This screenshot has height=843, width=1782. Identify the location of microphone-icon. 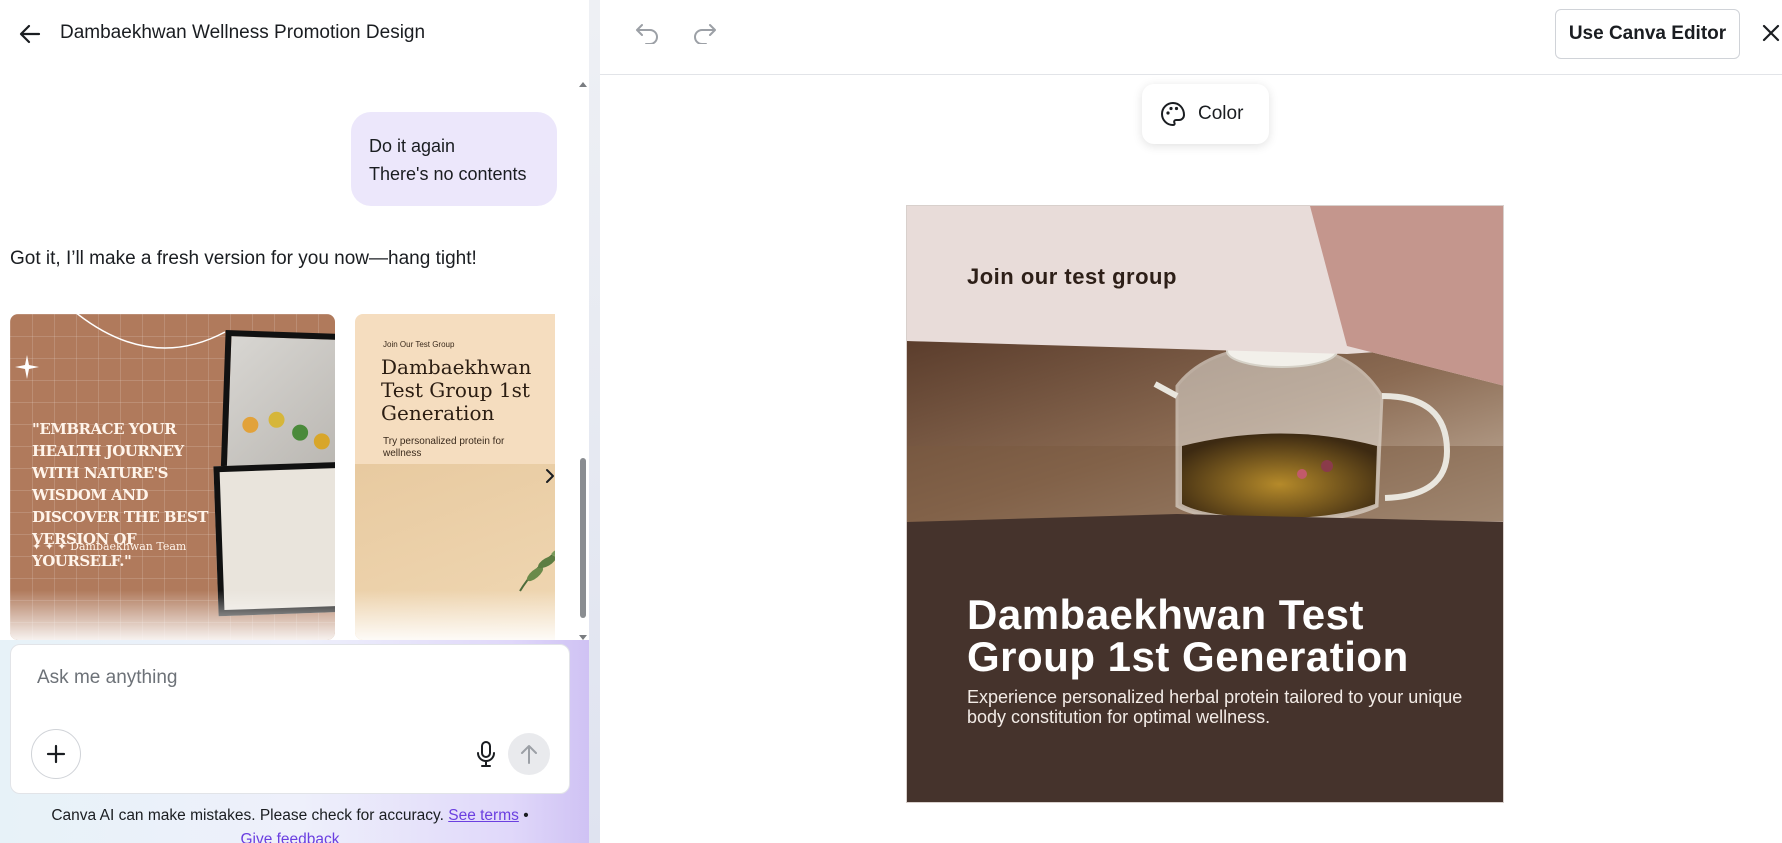
(486, 754).